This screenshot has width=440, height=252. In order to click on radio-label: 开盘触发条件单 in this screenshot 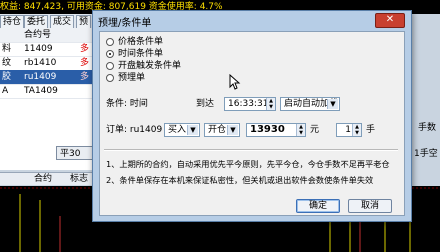, I will do `click(150, 66)`.